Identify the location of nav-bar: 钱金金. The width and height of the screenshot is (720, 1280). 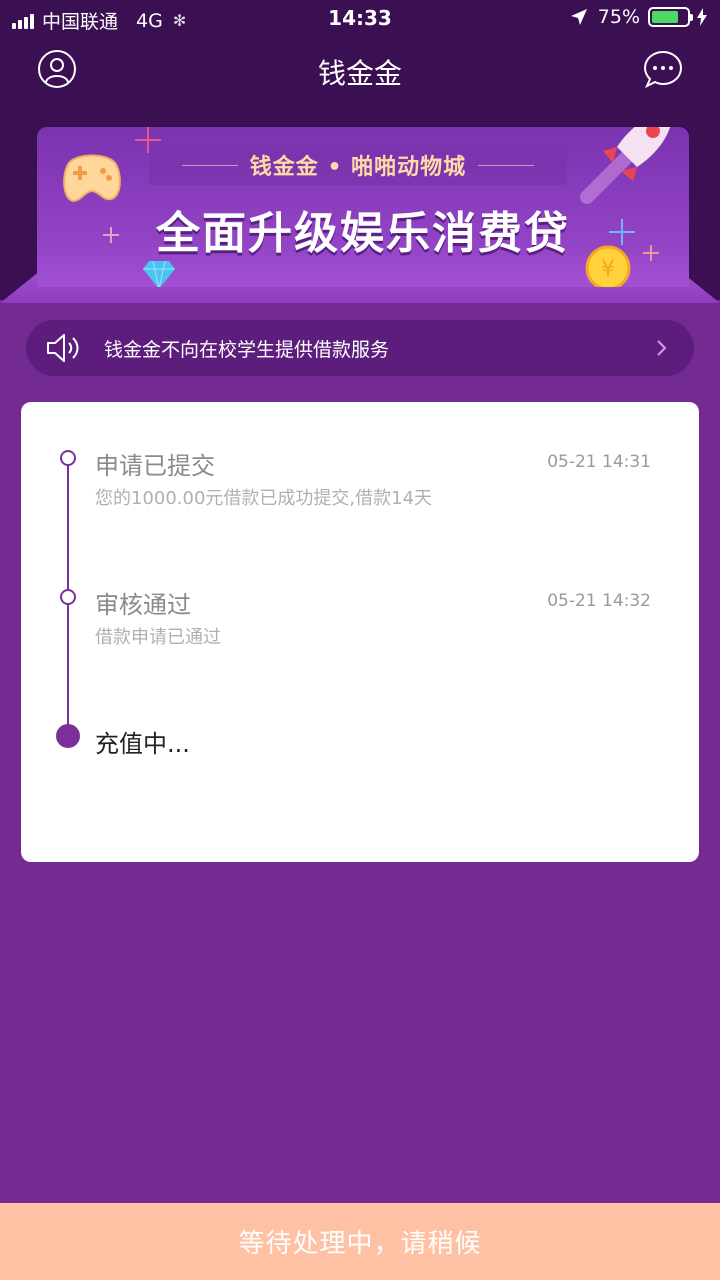
(360, 70).